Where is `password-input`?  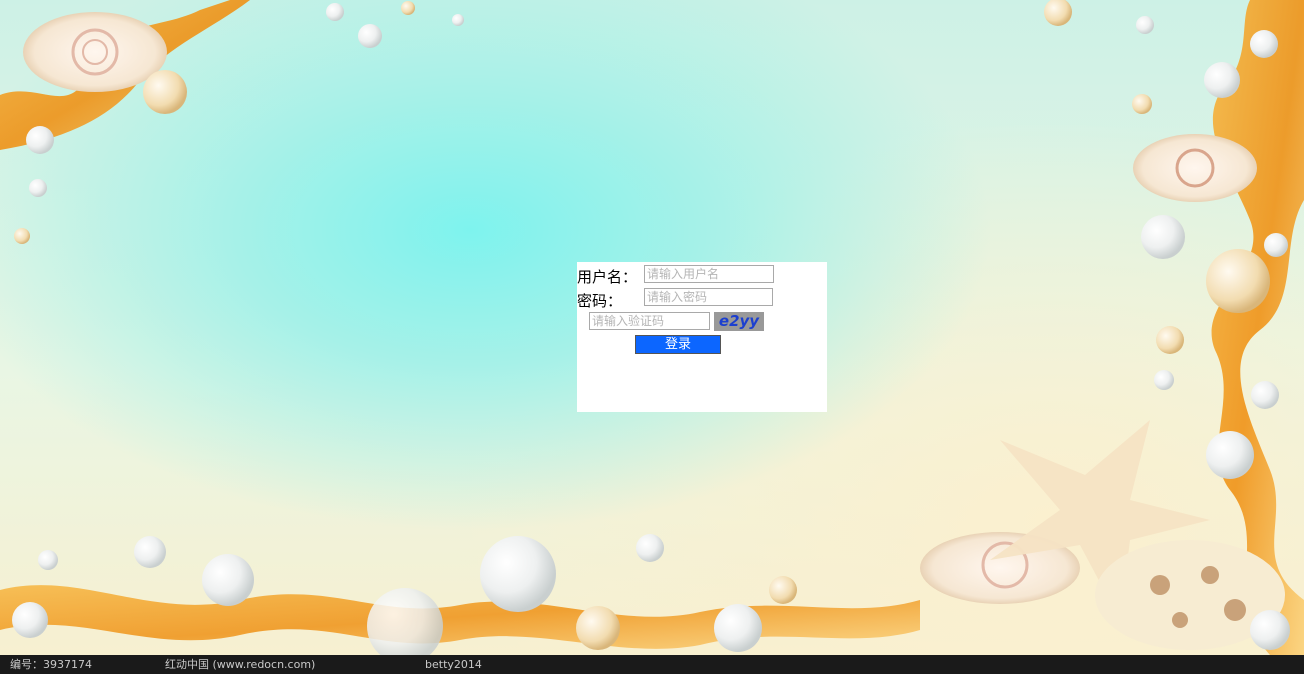
password-input is located at coordinates (708, 297).